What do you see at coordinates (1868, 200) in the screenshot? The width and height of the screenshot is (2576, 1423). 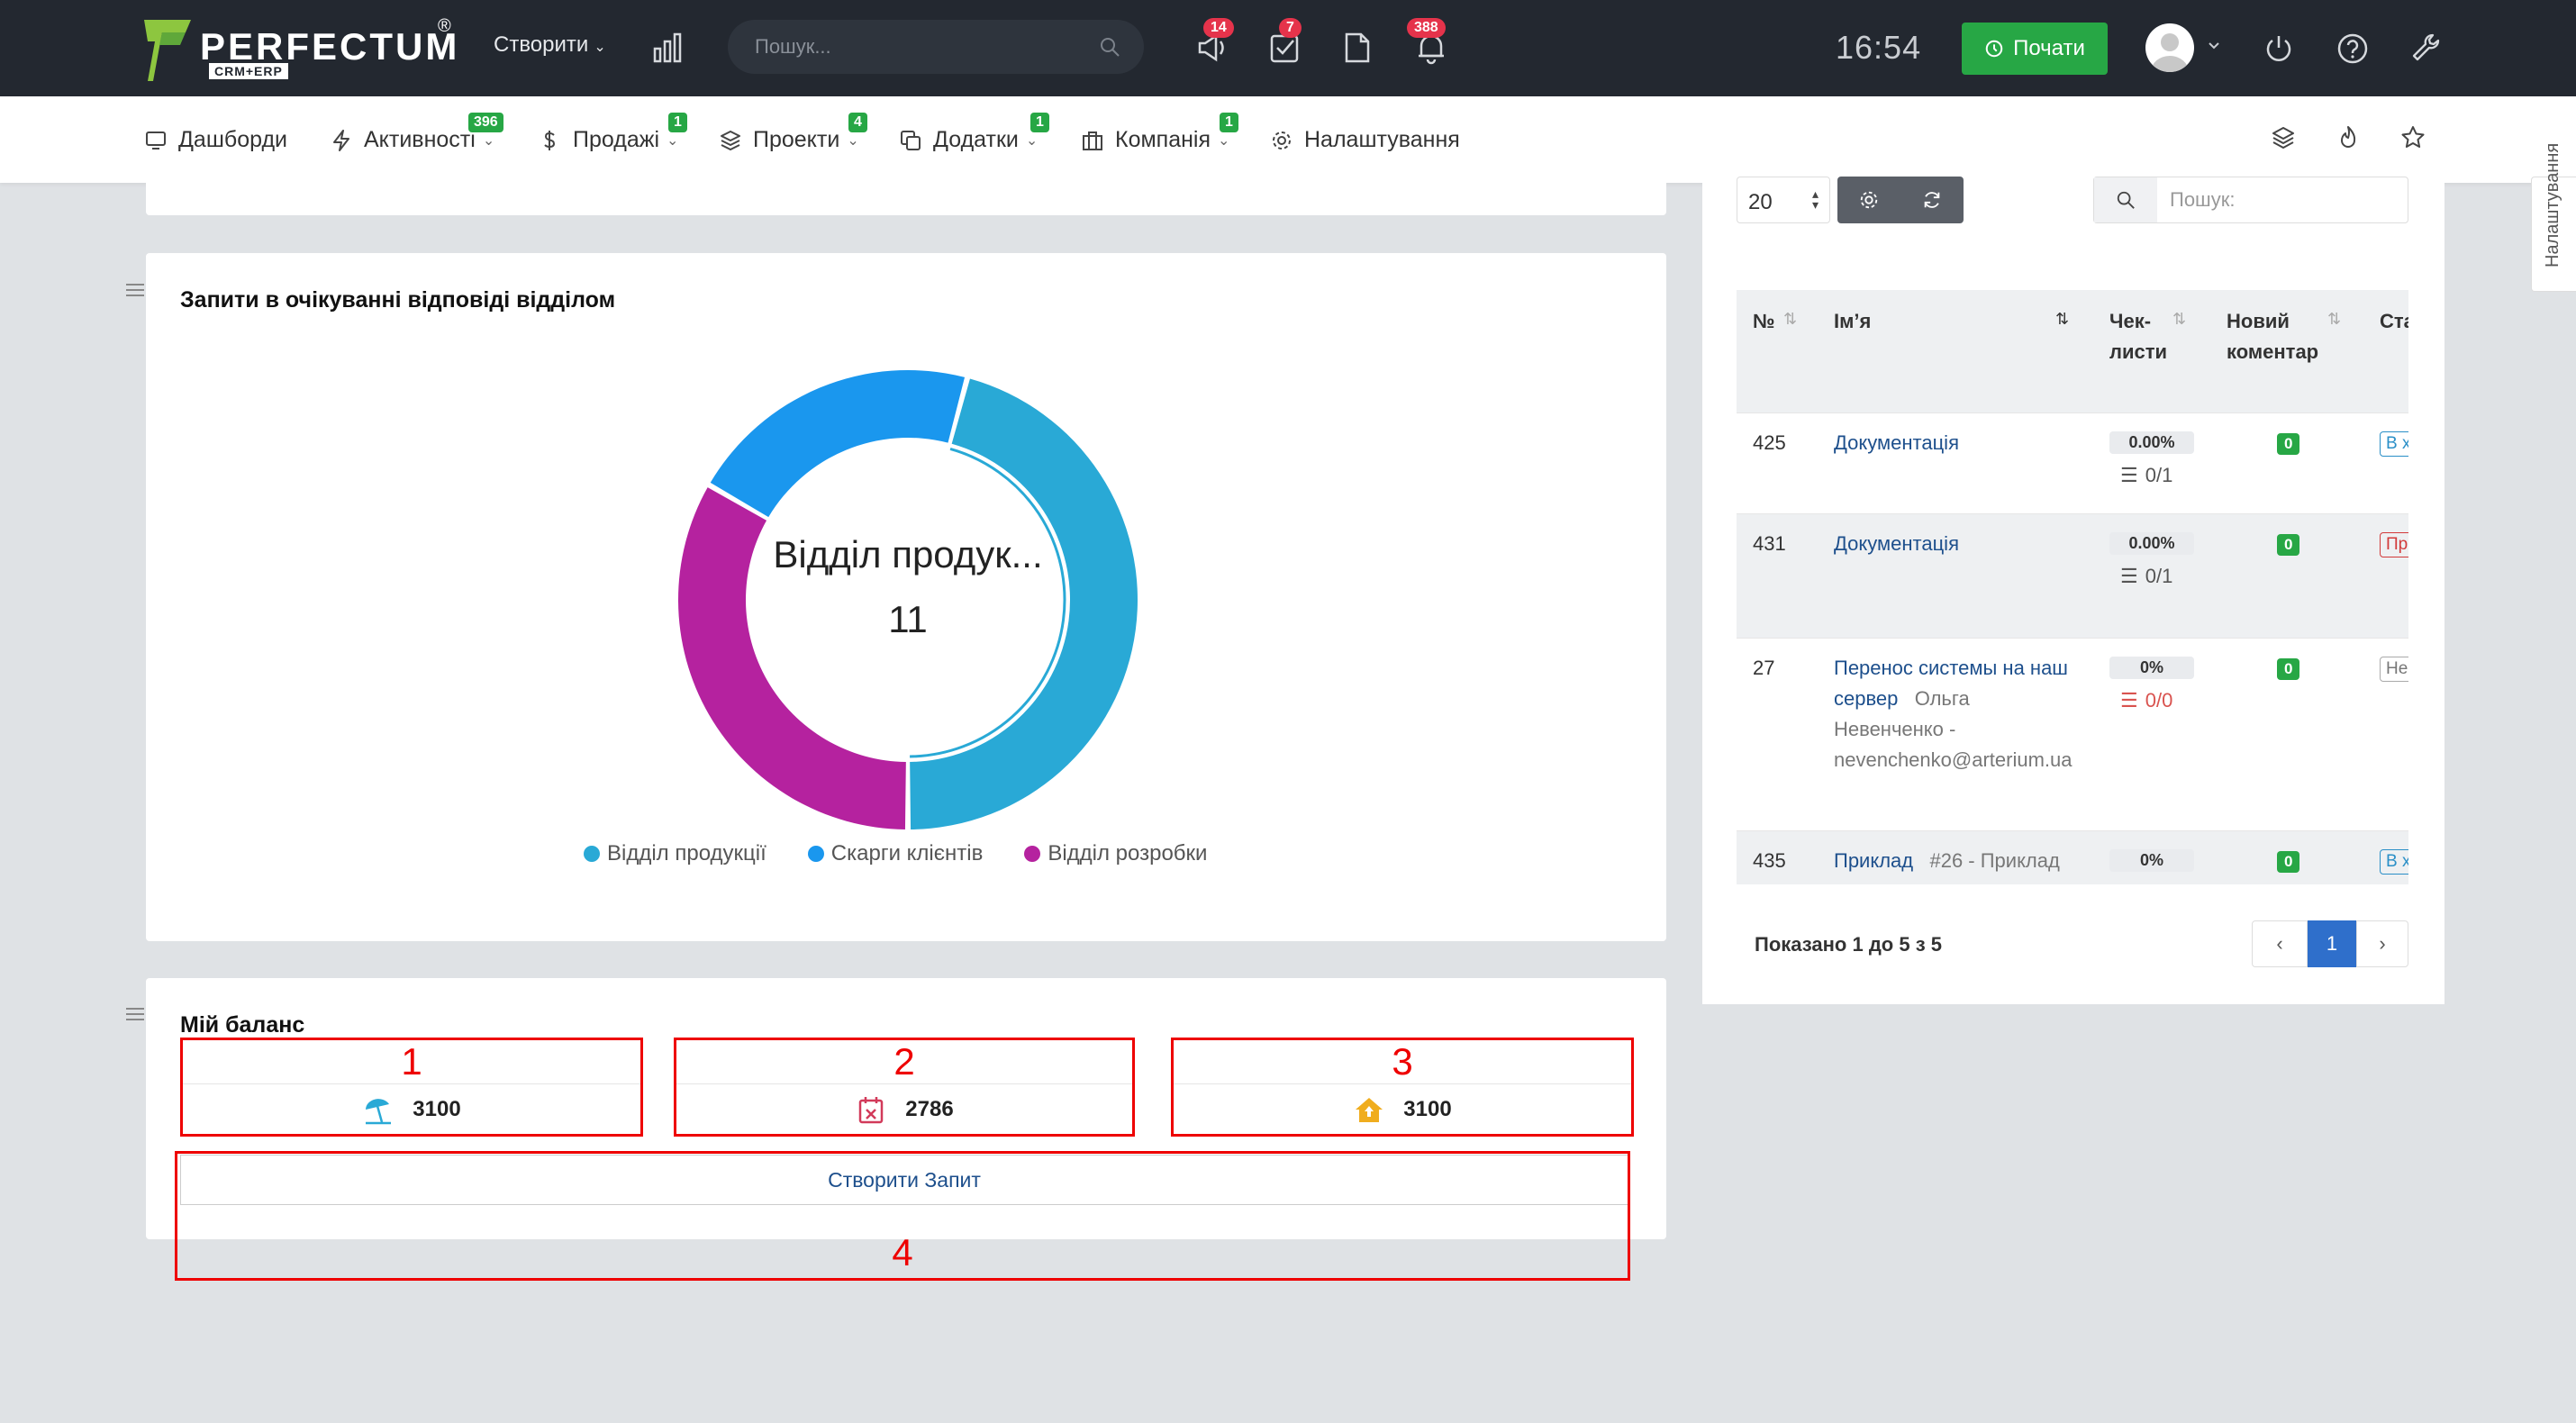 I see `table-settings-button` at bounding box center [1868, 200].